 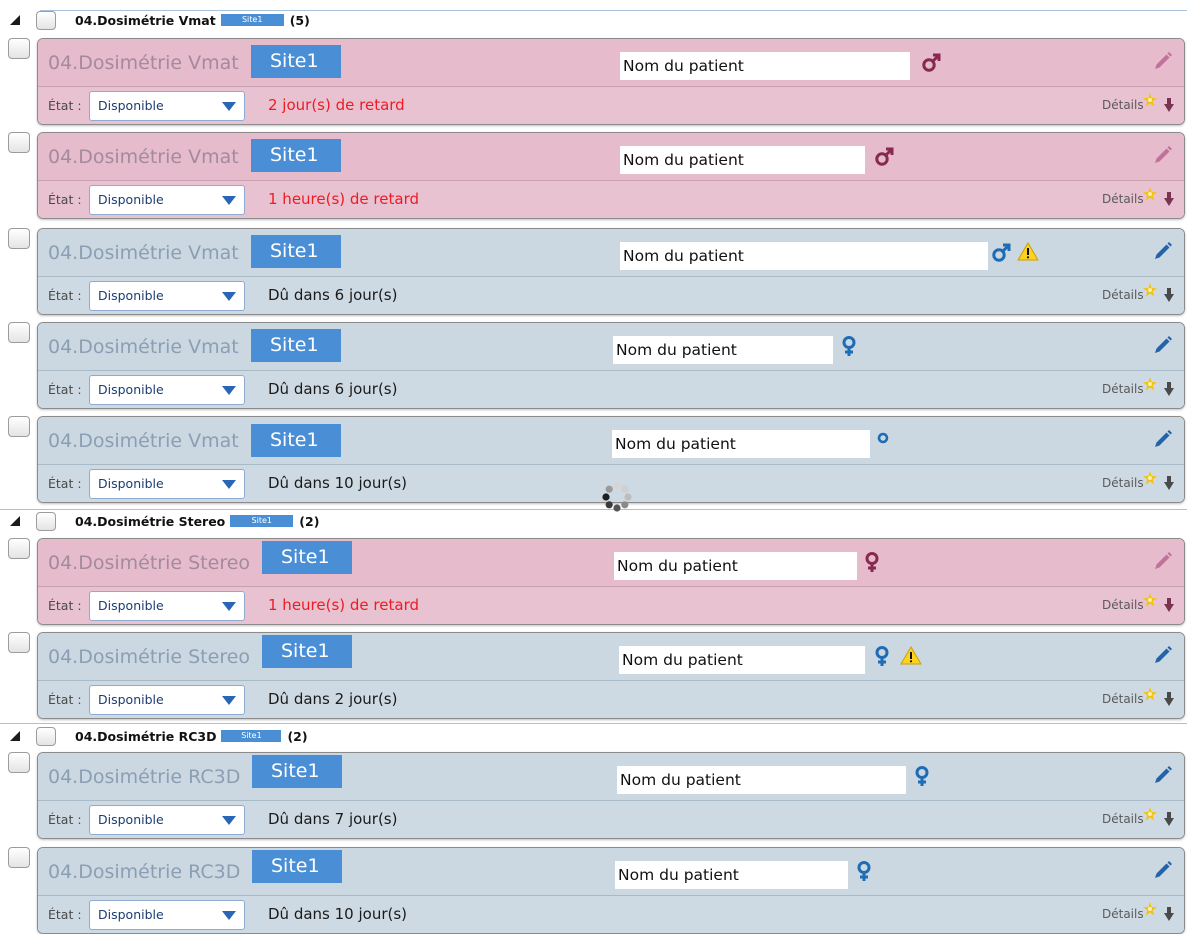 I want to click on warning-icon, so click(x=1028, y=251).